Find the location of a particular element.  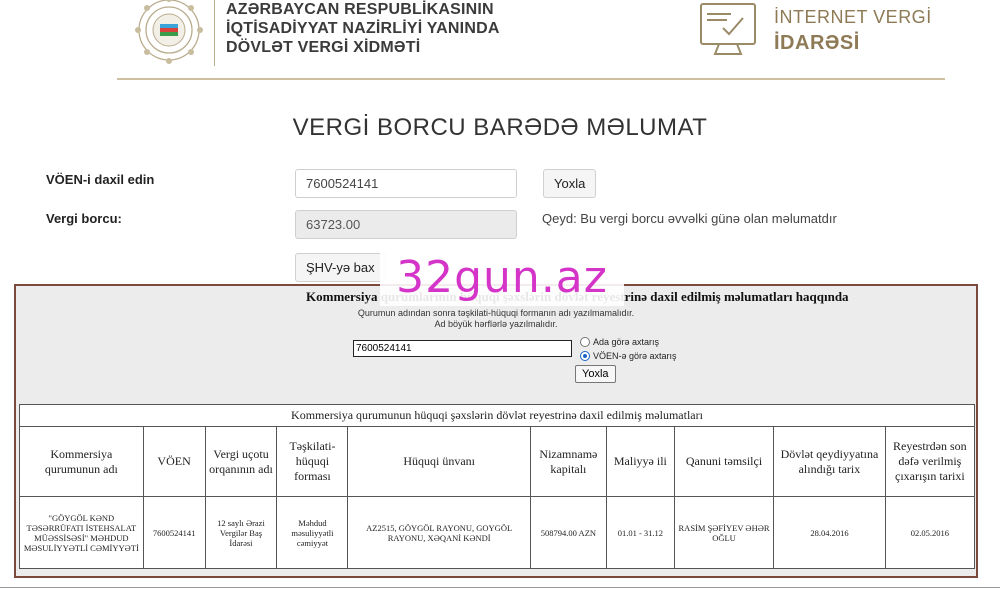

org-name-line-2: İQTİSADİYYAT NAZİRLİYİ YANINDA is located at coordinates (363, 28).